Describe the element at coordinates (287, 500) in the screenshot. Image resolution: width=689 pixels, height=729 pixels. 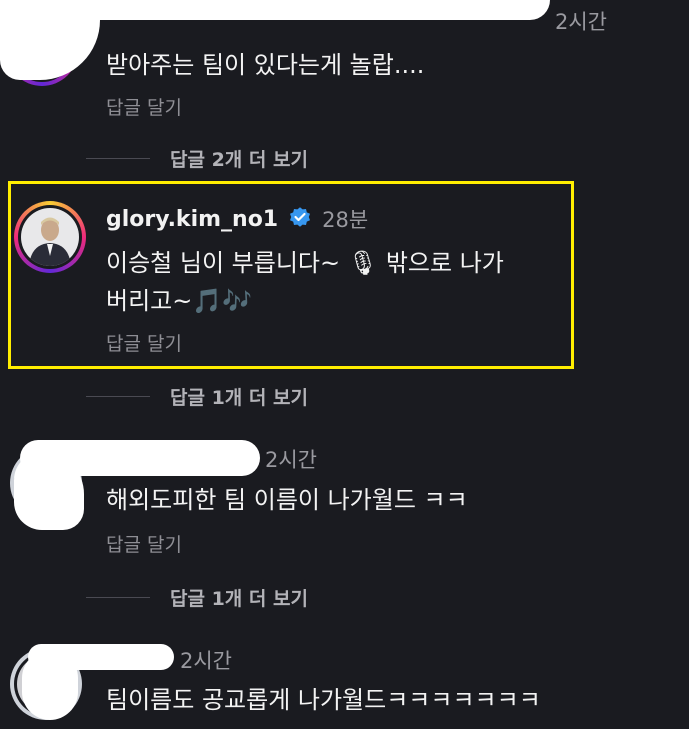
I see `comment-text: 해외도피한 팀 이름이 나가월드 ㅋㅋ` at that location.